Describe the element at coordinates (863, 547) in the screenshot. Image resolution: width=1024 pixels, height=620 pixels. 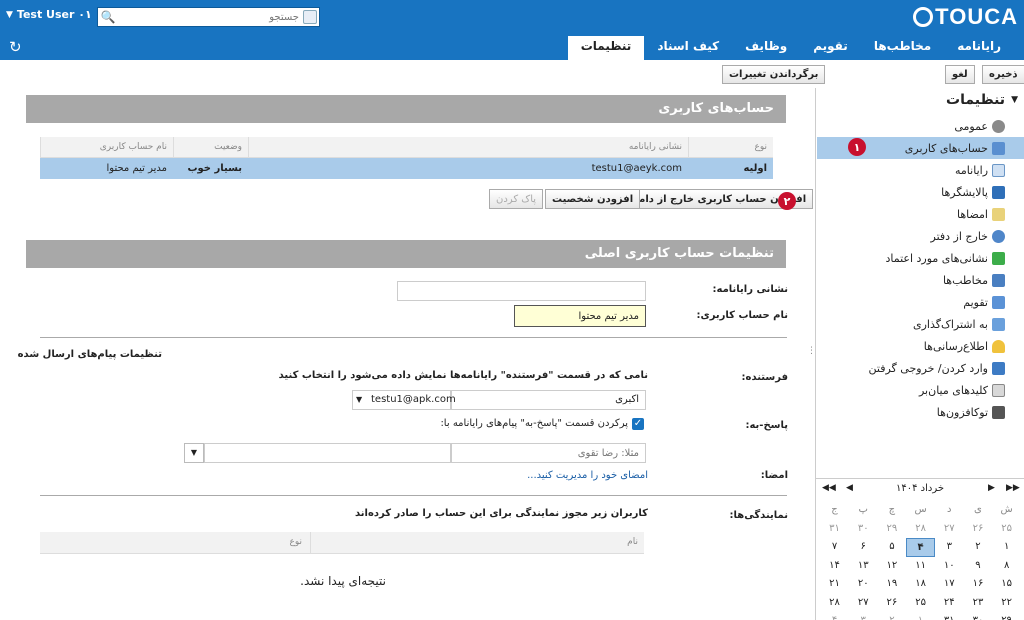
I see `calendar-day: ۶` at that location.